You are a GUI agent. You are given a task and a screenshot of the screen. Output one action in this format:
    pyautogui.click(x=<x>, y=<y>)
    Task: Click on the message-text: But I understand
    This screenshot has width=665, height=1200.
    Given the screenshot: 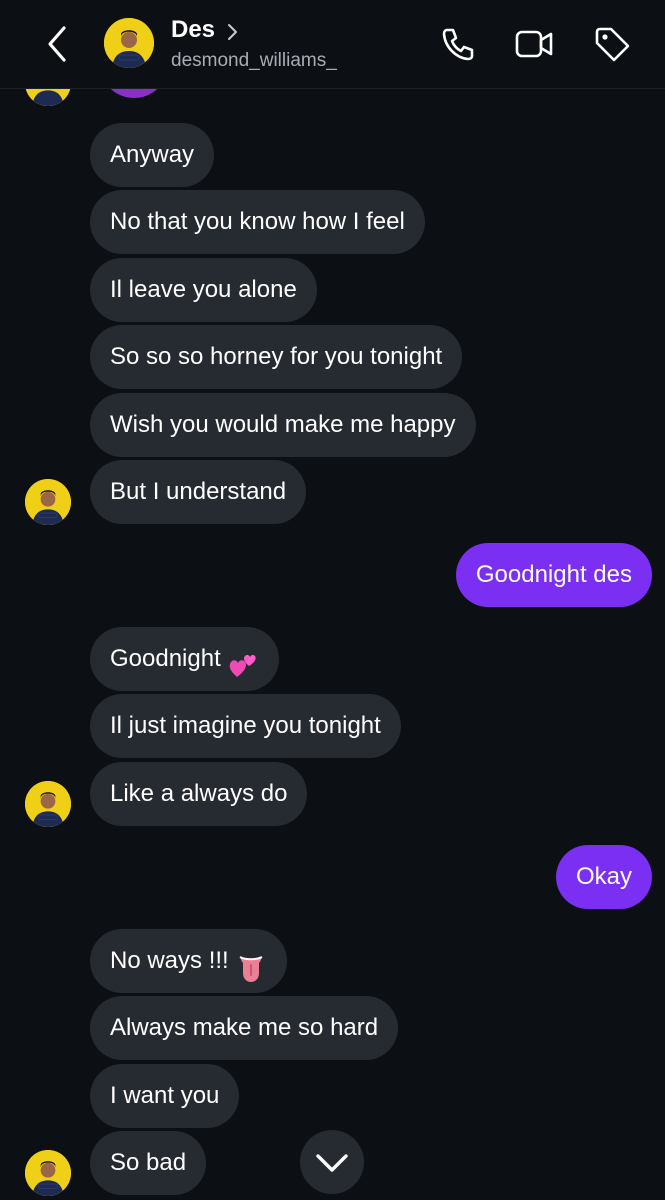 What is the action you would take?
    pyautogui.click(x=198, y=491)
    